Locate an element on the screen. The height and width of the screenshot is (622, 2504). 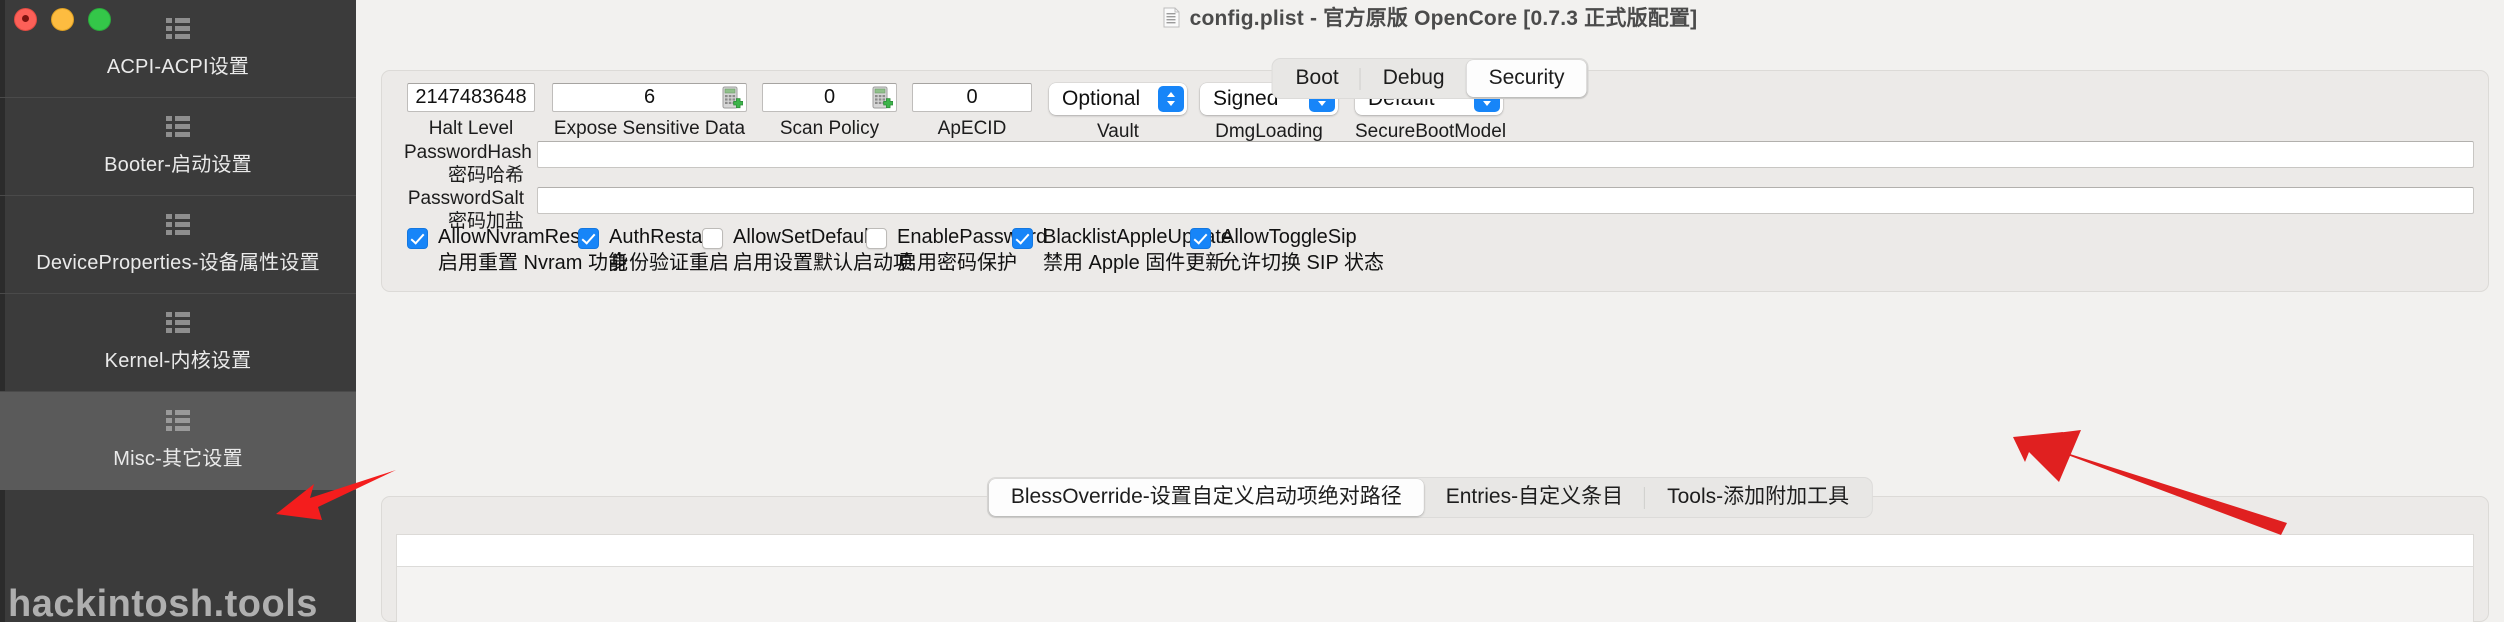
zoom-button is located at coordinates (99, 19).